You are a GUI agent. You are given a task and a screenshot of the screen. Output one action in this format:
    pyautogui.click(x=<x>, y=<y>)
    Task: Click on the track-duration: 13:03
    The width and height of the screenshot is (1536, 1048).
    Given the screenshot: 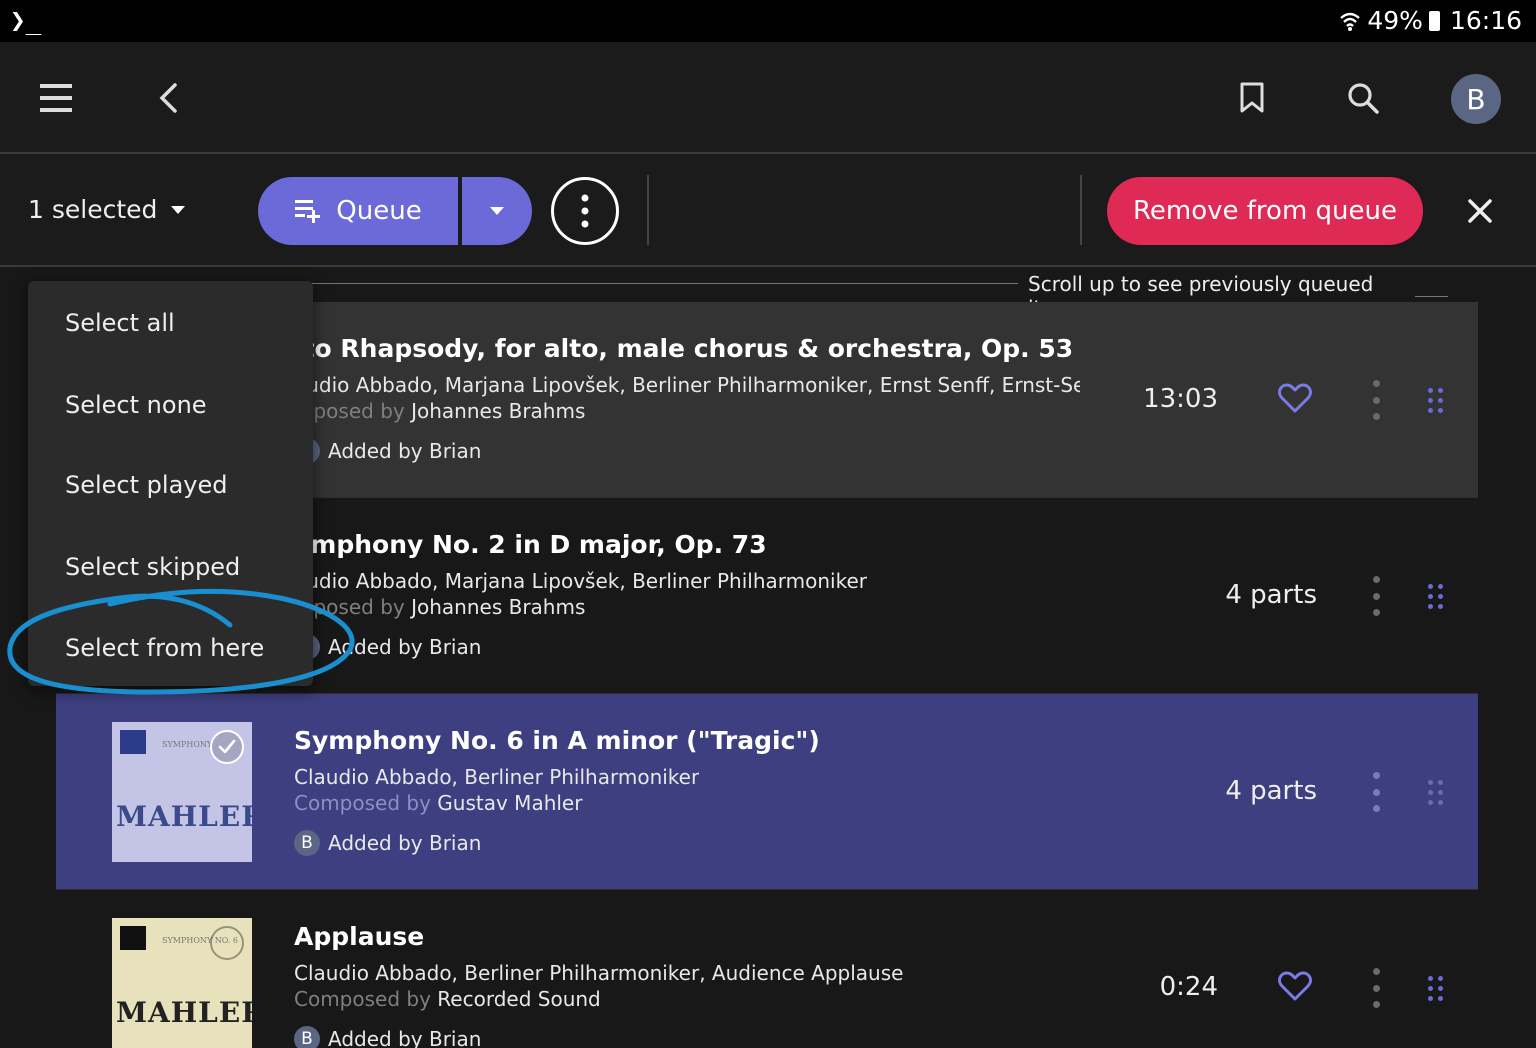 What is the action you would take?
    pyautogui.click(x=1180, y=399)
    